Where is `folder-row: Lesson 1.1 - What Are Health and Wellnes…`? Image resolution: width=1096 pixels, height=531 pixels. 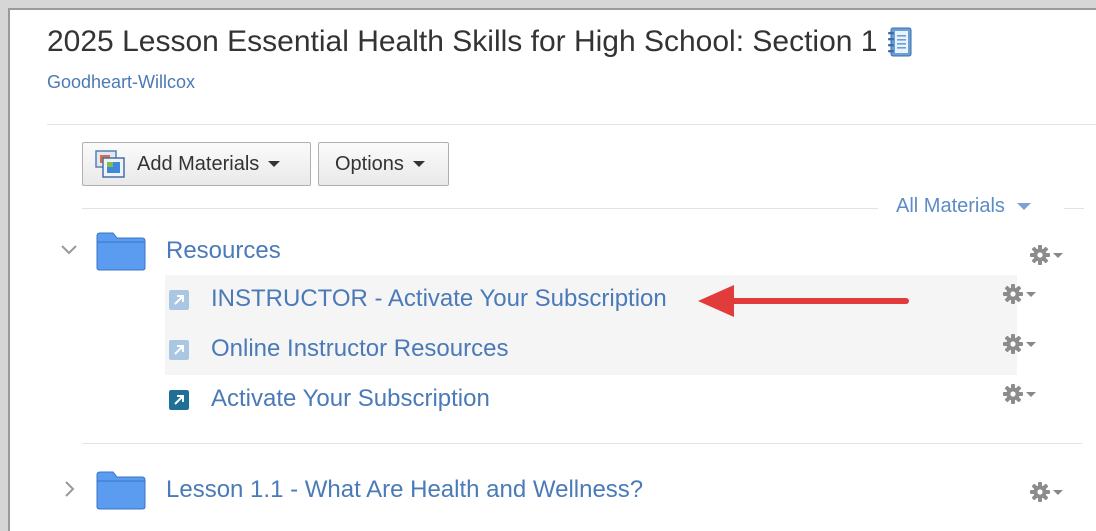 folder-row: Lesson 1.1 - What Are Health and Wellnes… is located at coordinates (548, 490).